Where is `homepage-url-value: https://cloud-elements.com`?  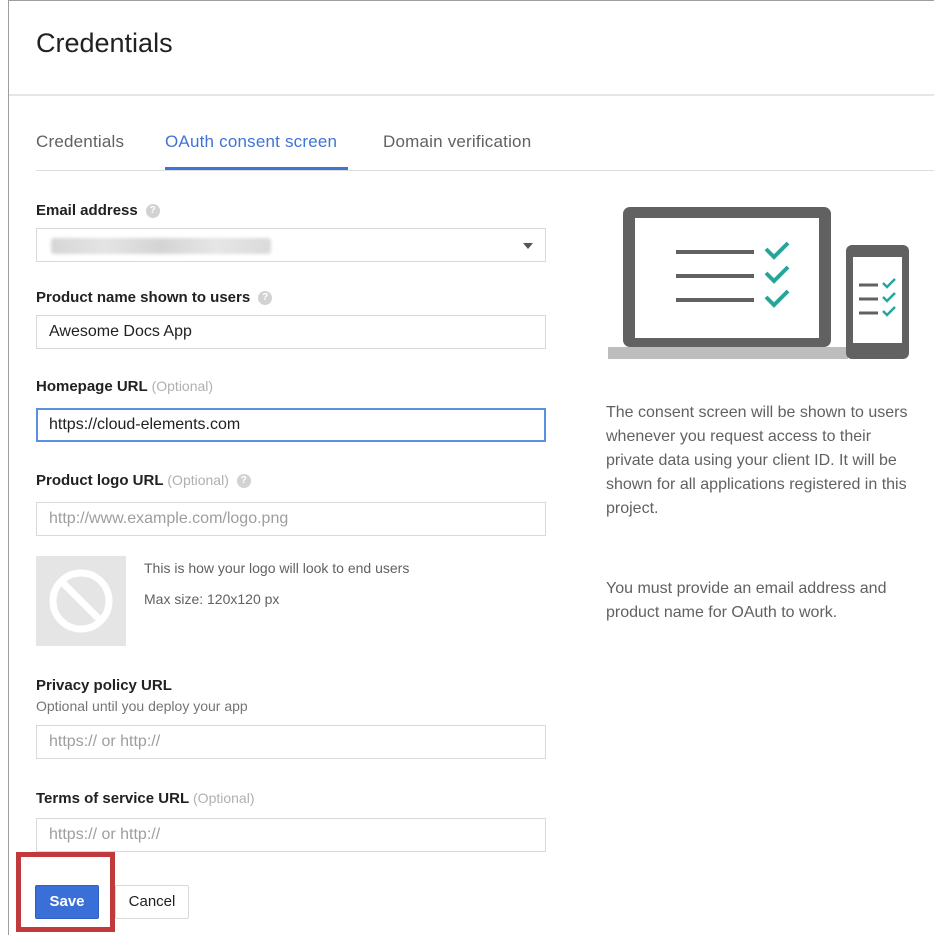
homepage-url-value: https://cloud-elements.com is located at coordinates (145, 424).